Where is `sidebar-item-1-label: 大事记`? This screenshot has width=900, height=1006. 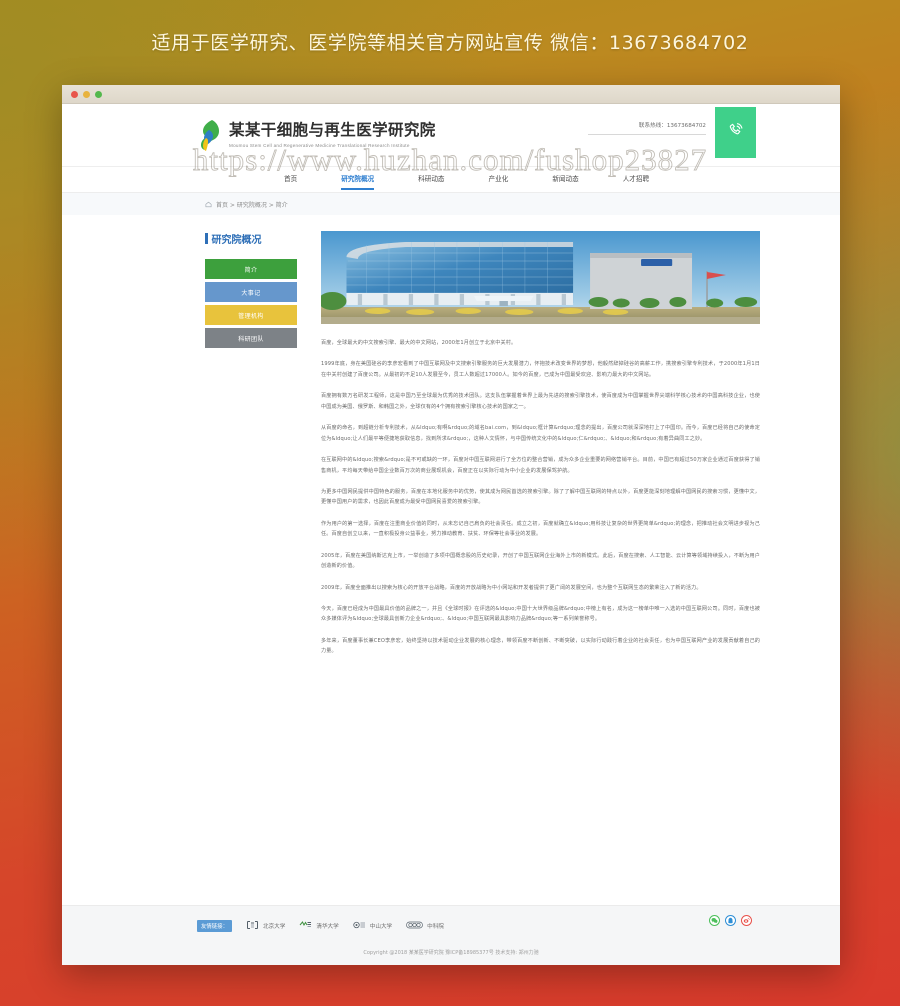 sidebar-item-1-label: 大事记 is located at coordinates (251, 293).